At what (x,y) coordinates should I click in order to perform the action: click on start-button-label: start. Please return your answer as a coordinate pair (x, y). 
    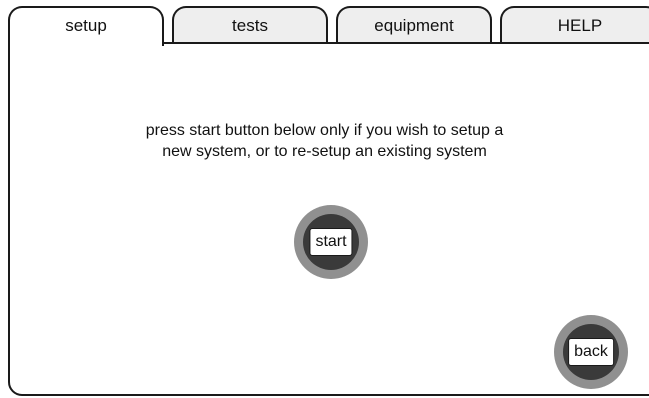
    Looking at the image, I should click on (331, 242).